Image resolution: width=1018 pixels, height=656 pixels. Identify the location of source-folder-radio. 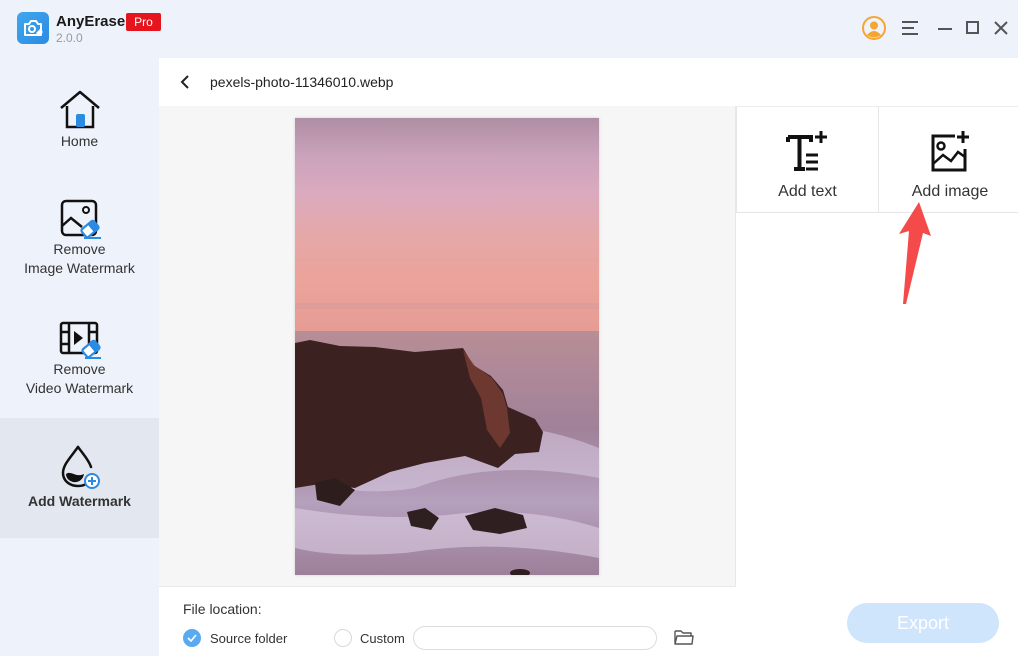
(192, 638).